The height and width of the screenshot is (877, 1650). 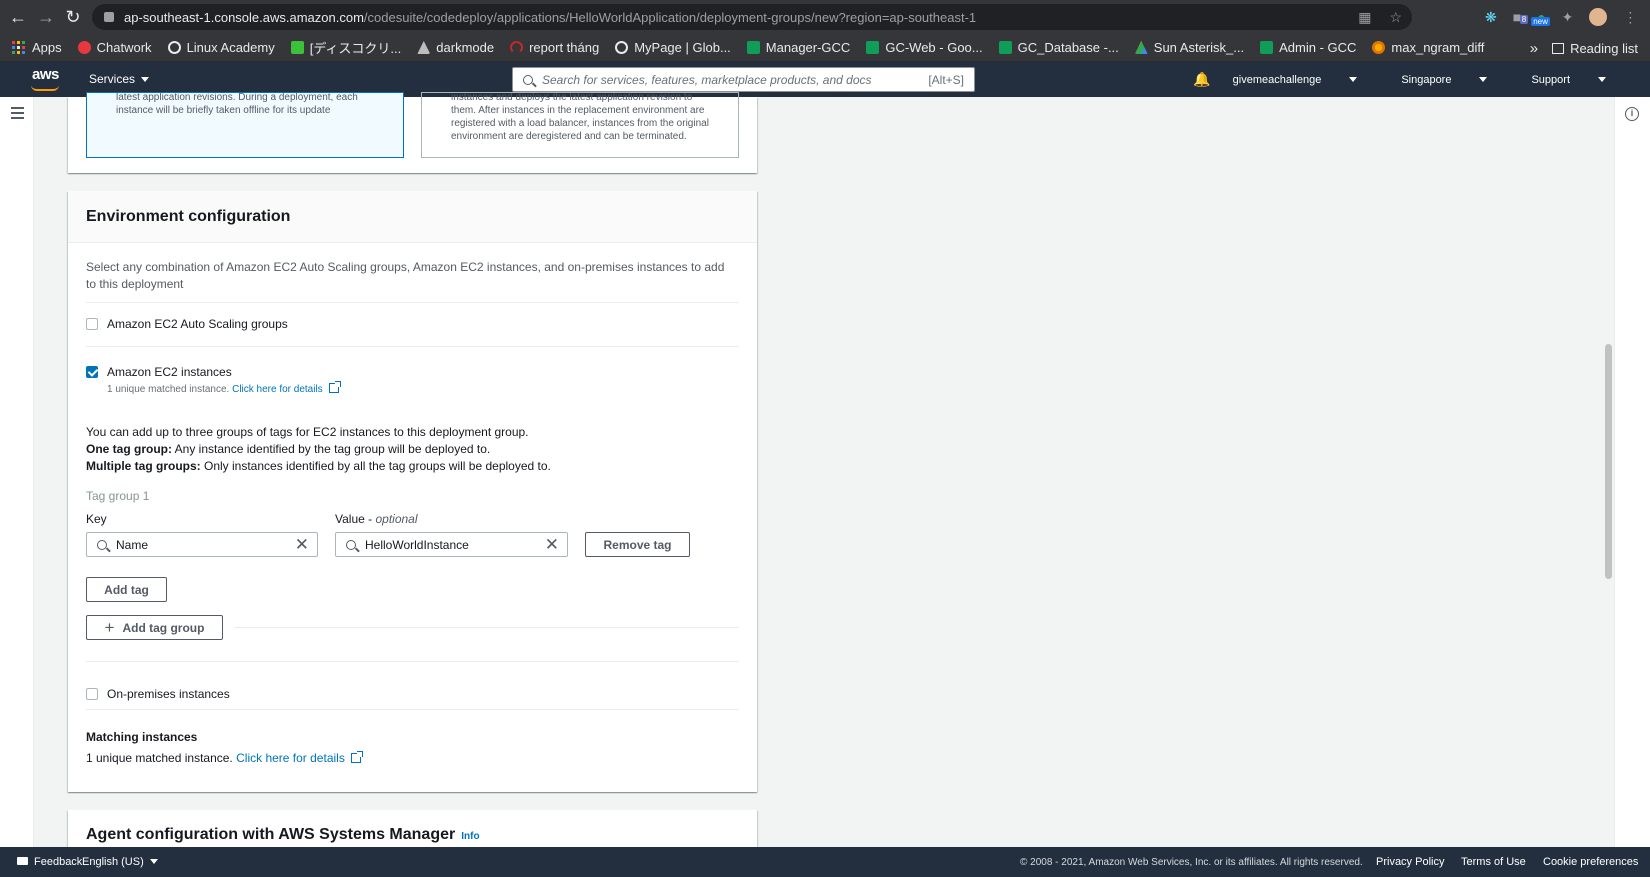 I want to click on privacy-policy-link: Privacy Policy, so click(x=1410, y=862).